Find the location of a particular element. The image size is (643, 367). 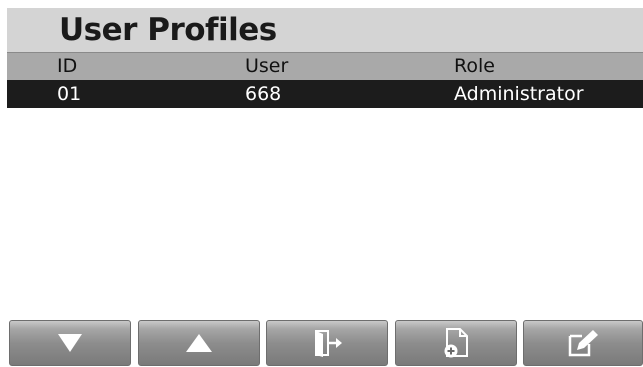

column-header-user: User is located at coordinates (267, 66).